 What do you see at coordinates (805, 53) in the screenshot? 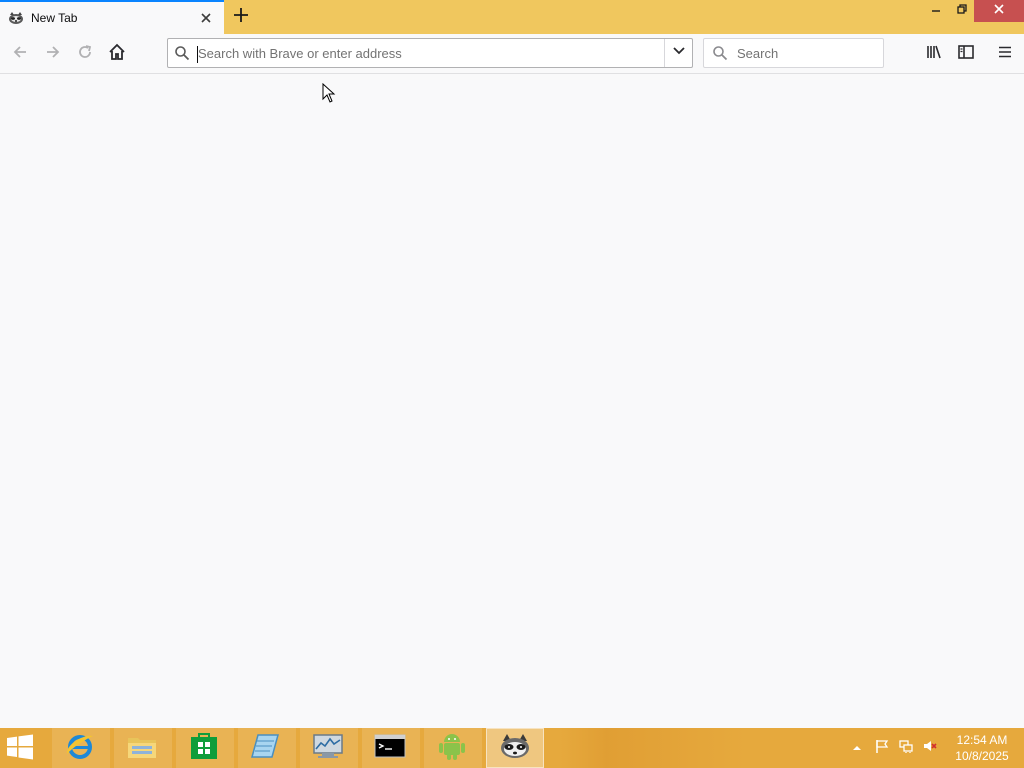
I see `search-input` at bounding box center [805, 53].